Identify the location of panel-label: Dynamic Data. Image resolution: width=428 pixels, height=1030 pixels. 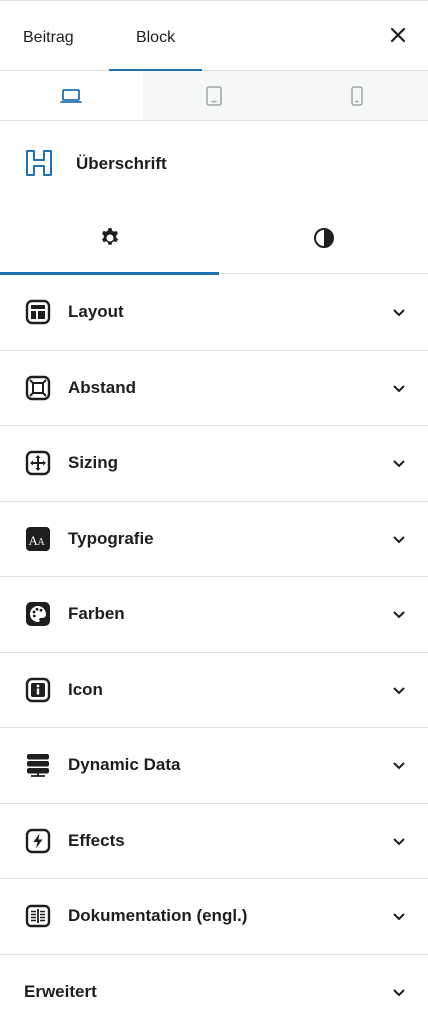
(124, 765).